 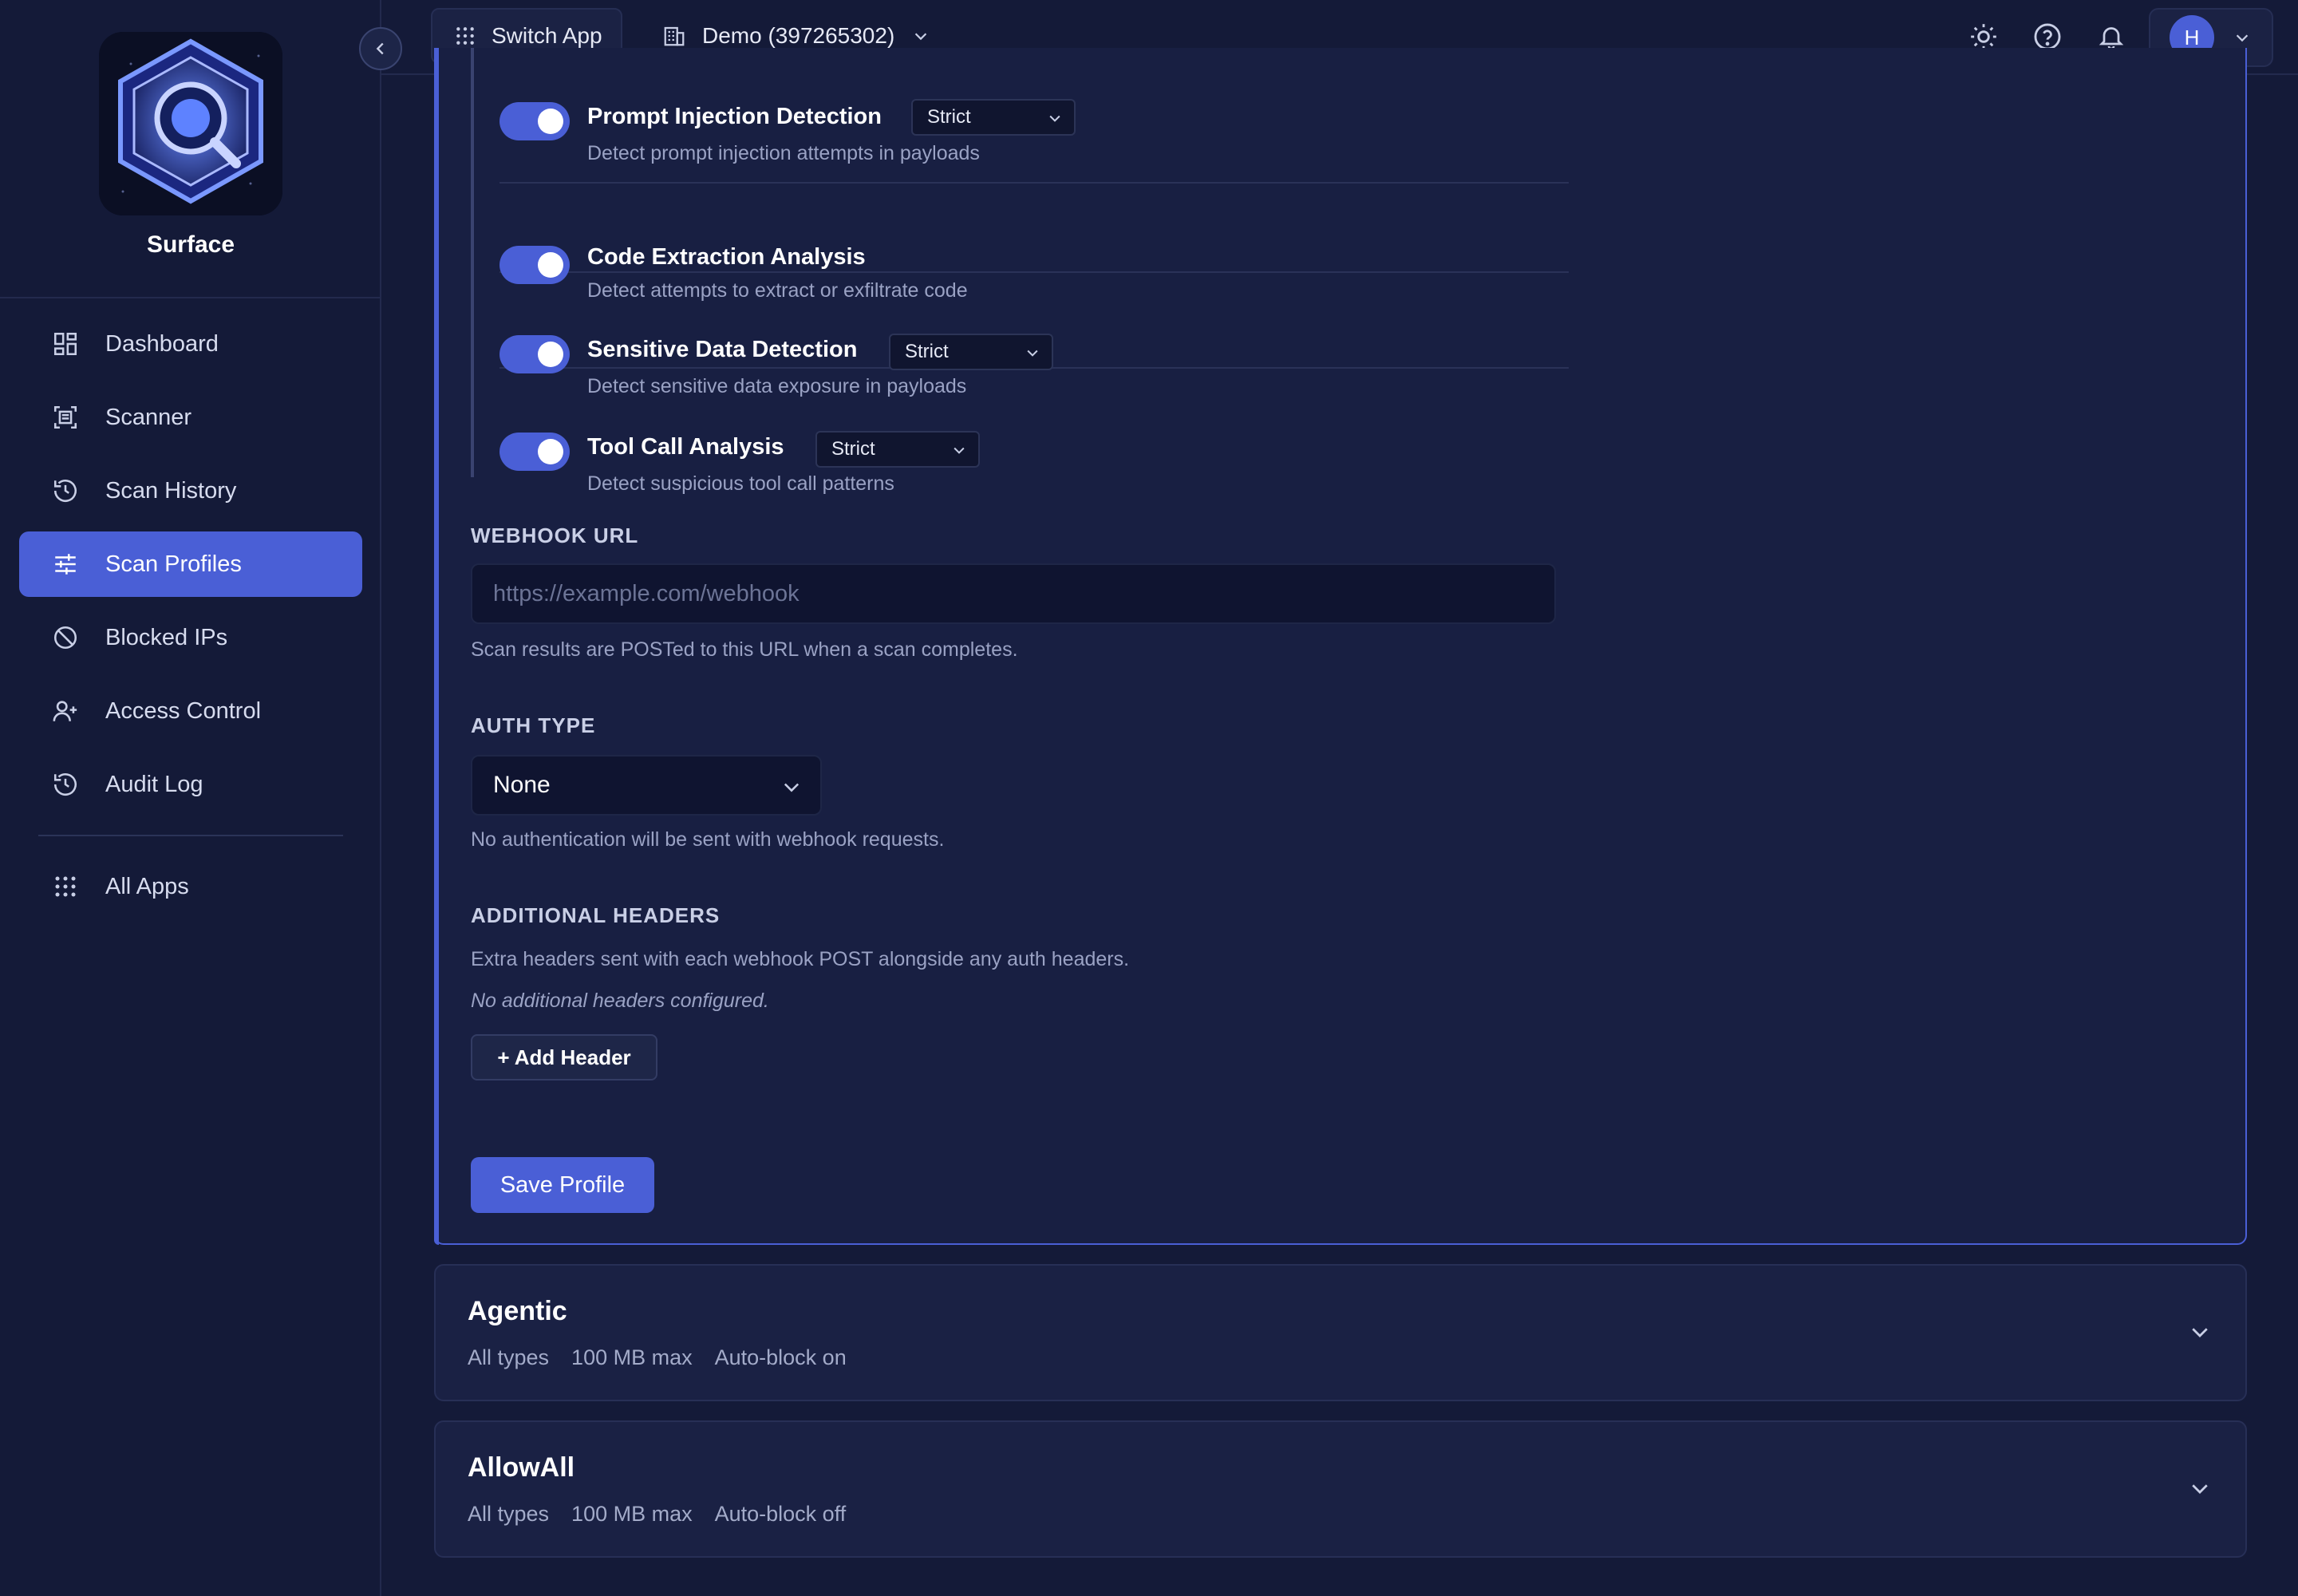 What do you see at coordinates (1014, 593) in the screenshot?
I see `webhook-url-input` at bounding box center [1014, 593].